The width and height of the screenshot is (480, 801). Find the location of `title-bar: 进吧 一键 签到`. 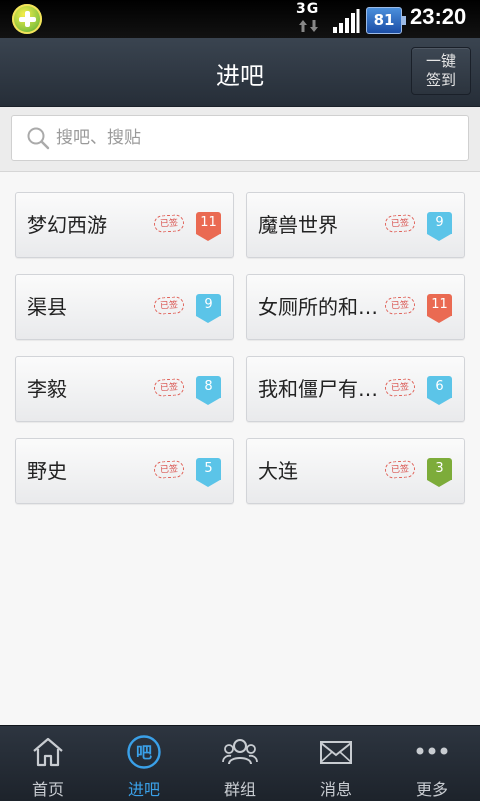

title-bar: 进吧 一键 签到 is located at coordinates (240, 72).